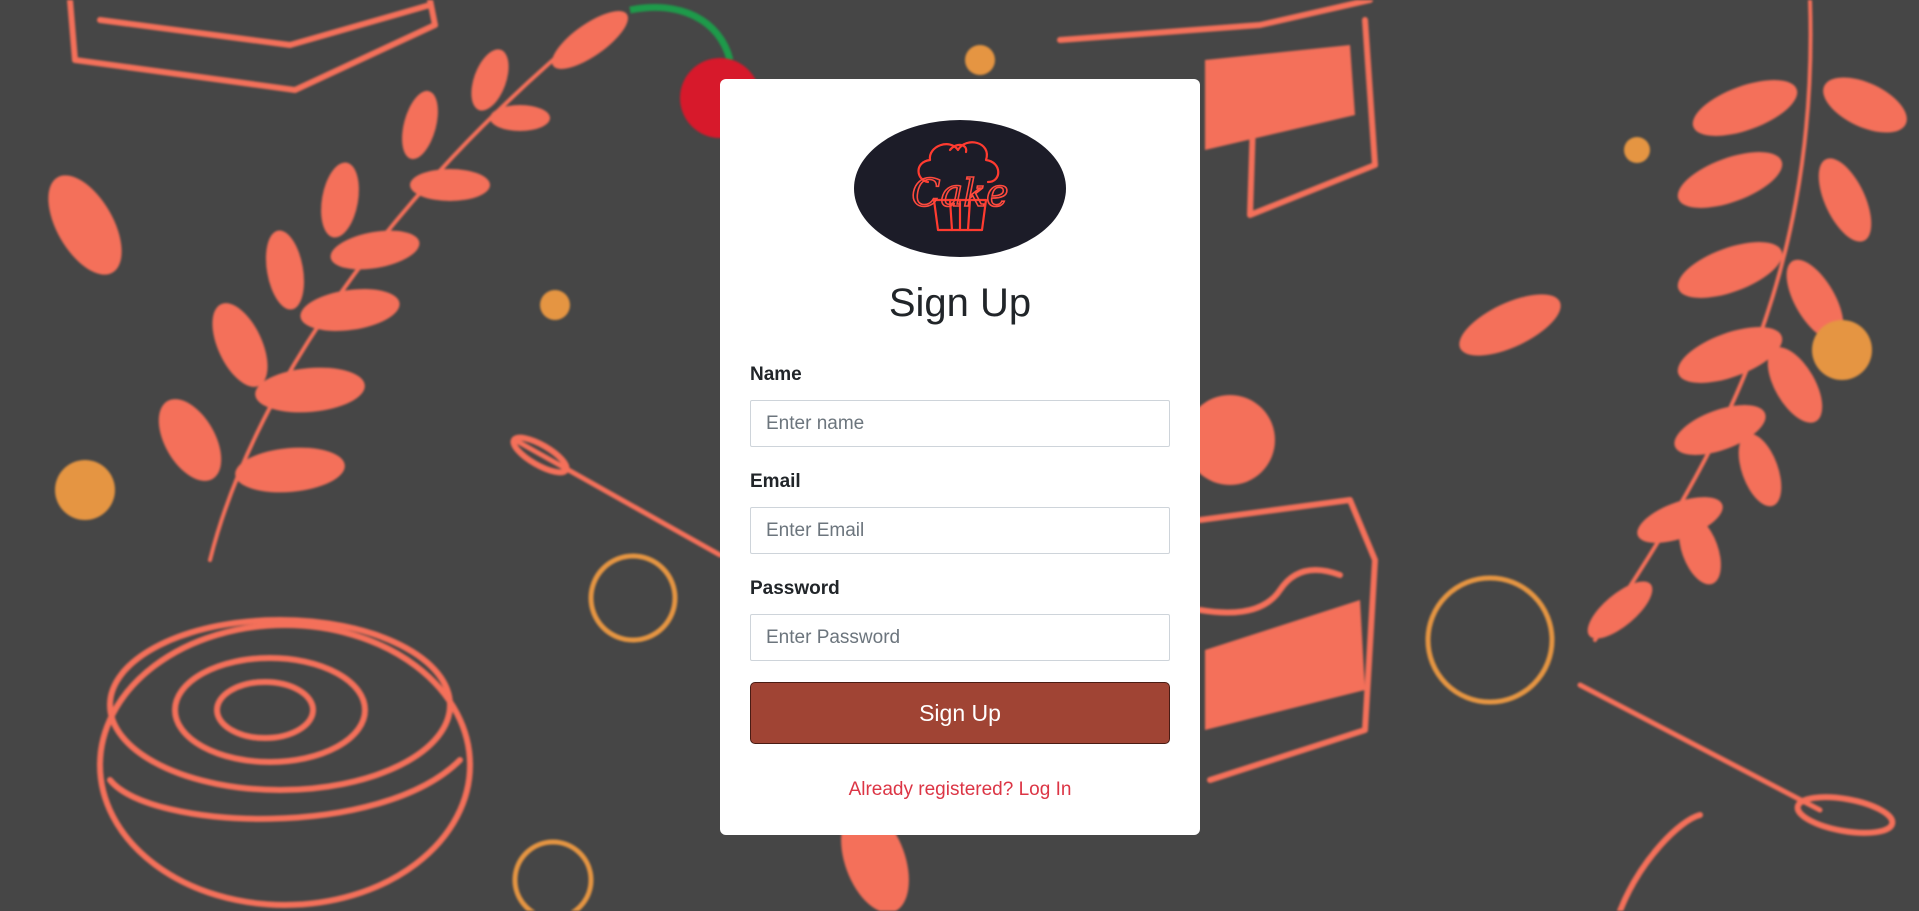 This screenshot has width=1919, height=911. I want to click on cupcake-logo: Cake, so click(960, 188).